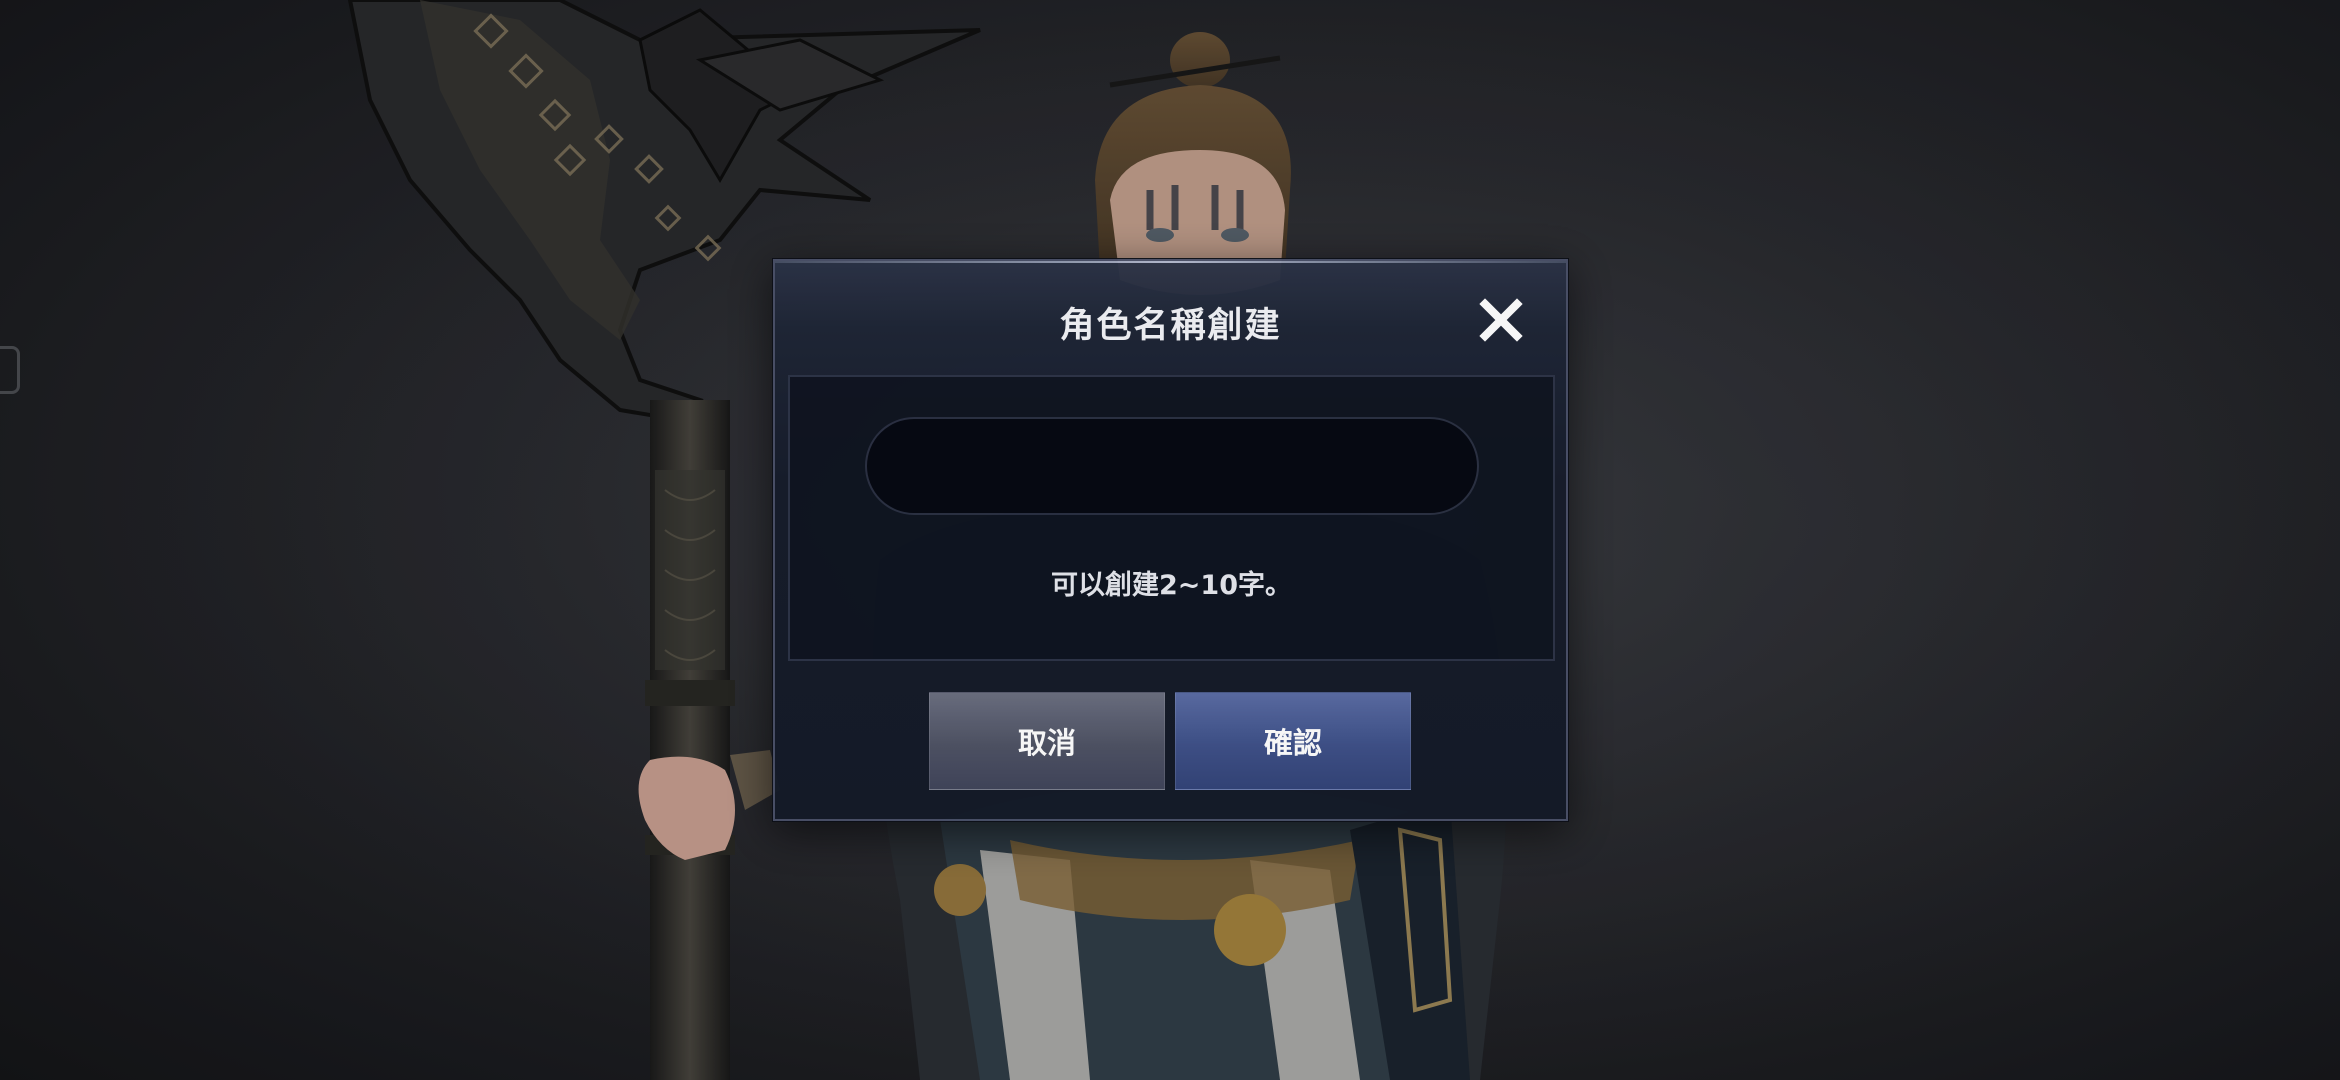 The width and height of the screenshot is (2340, 1080). What do you see at coordinates (1293, 741) in the screenshot?
I see `confirm-button: 確認` at bounding box center [1293, 741].